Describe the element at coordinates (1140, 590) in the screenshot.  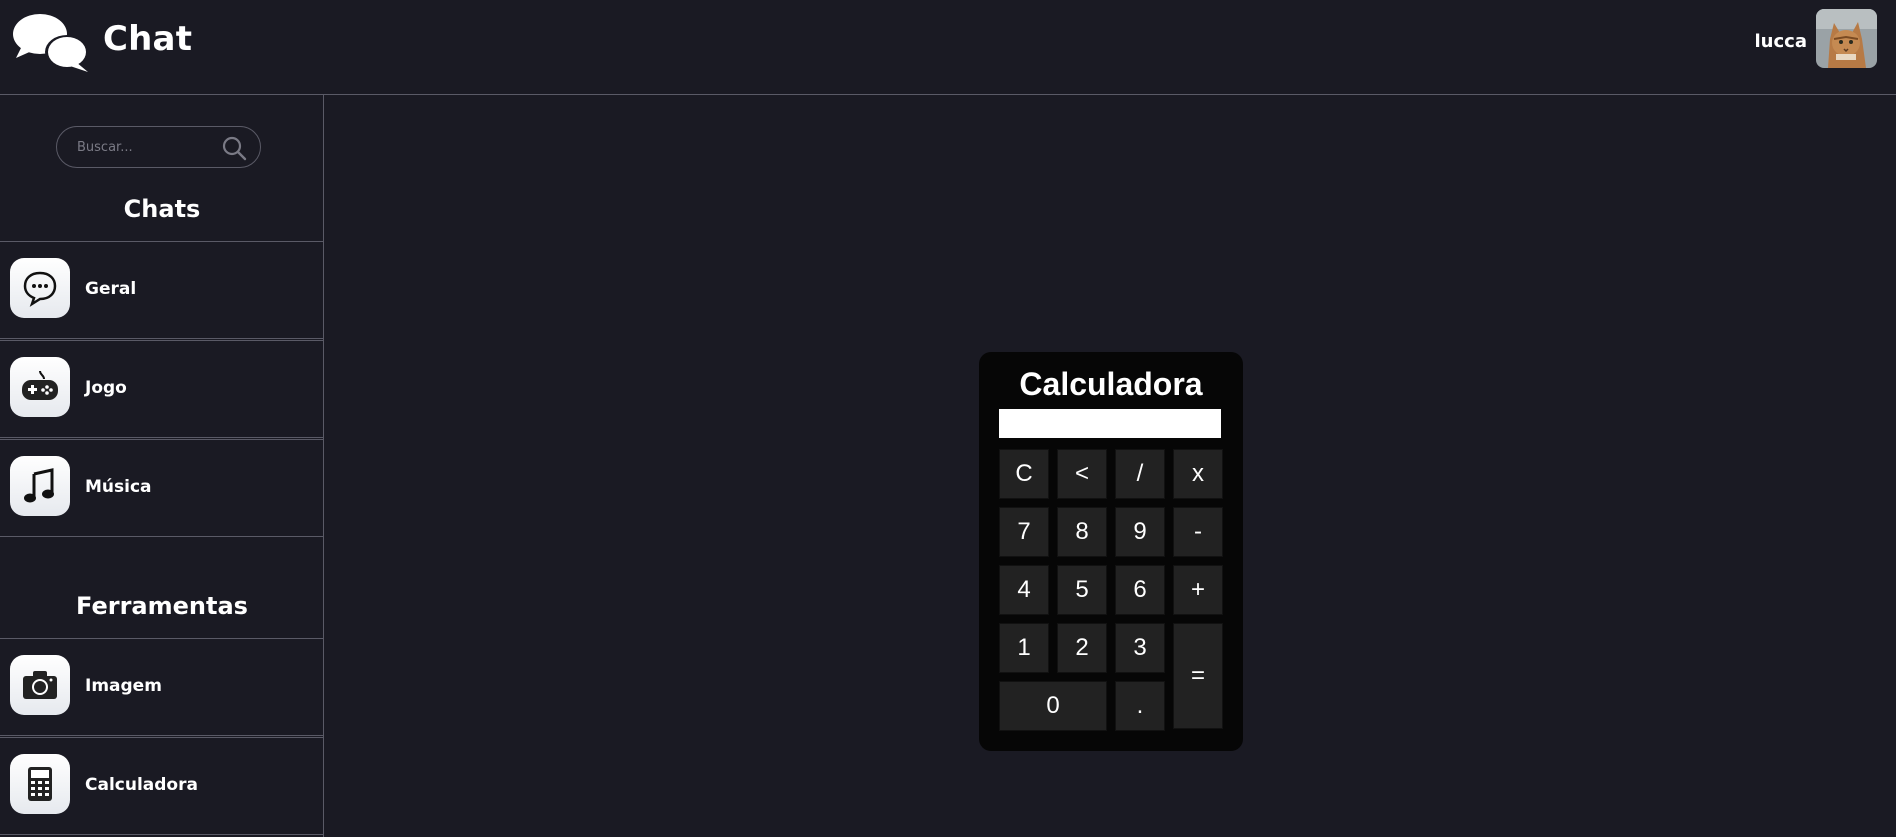
I see `key-6: 6` at that location.